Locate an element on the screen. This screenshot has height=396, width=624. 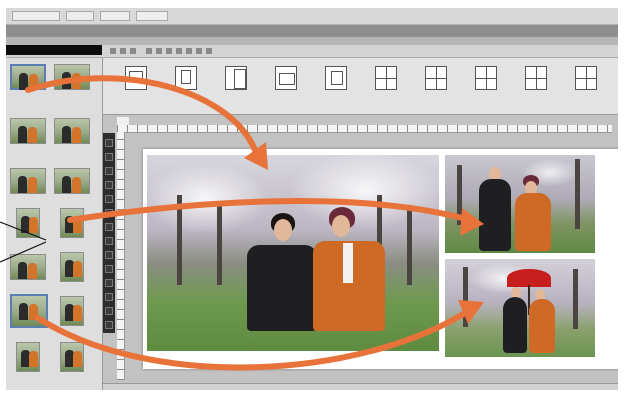
document-tab is located at coordinates (123, 121).